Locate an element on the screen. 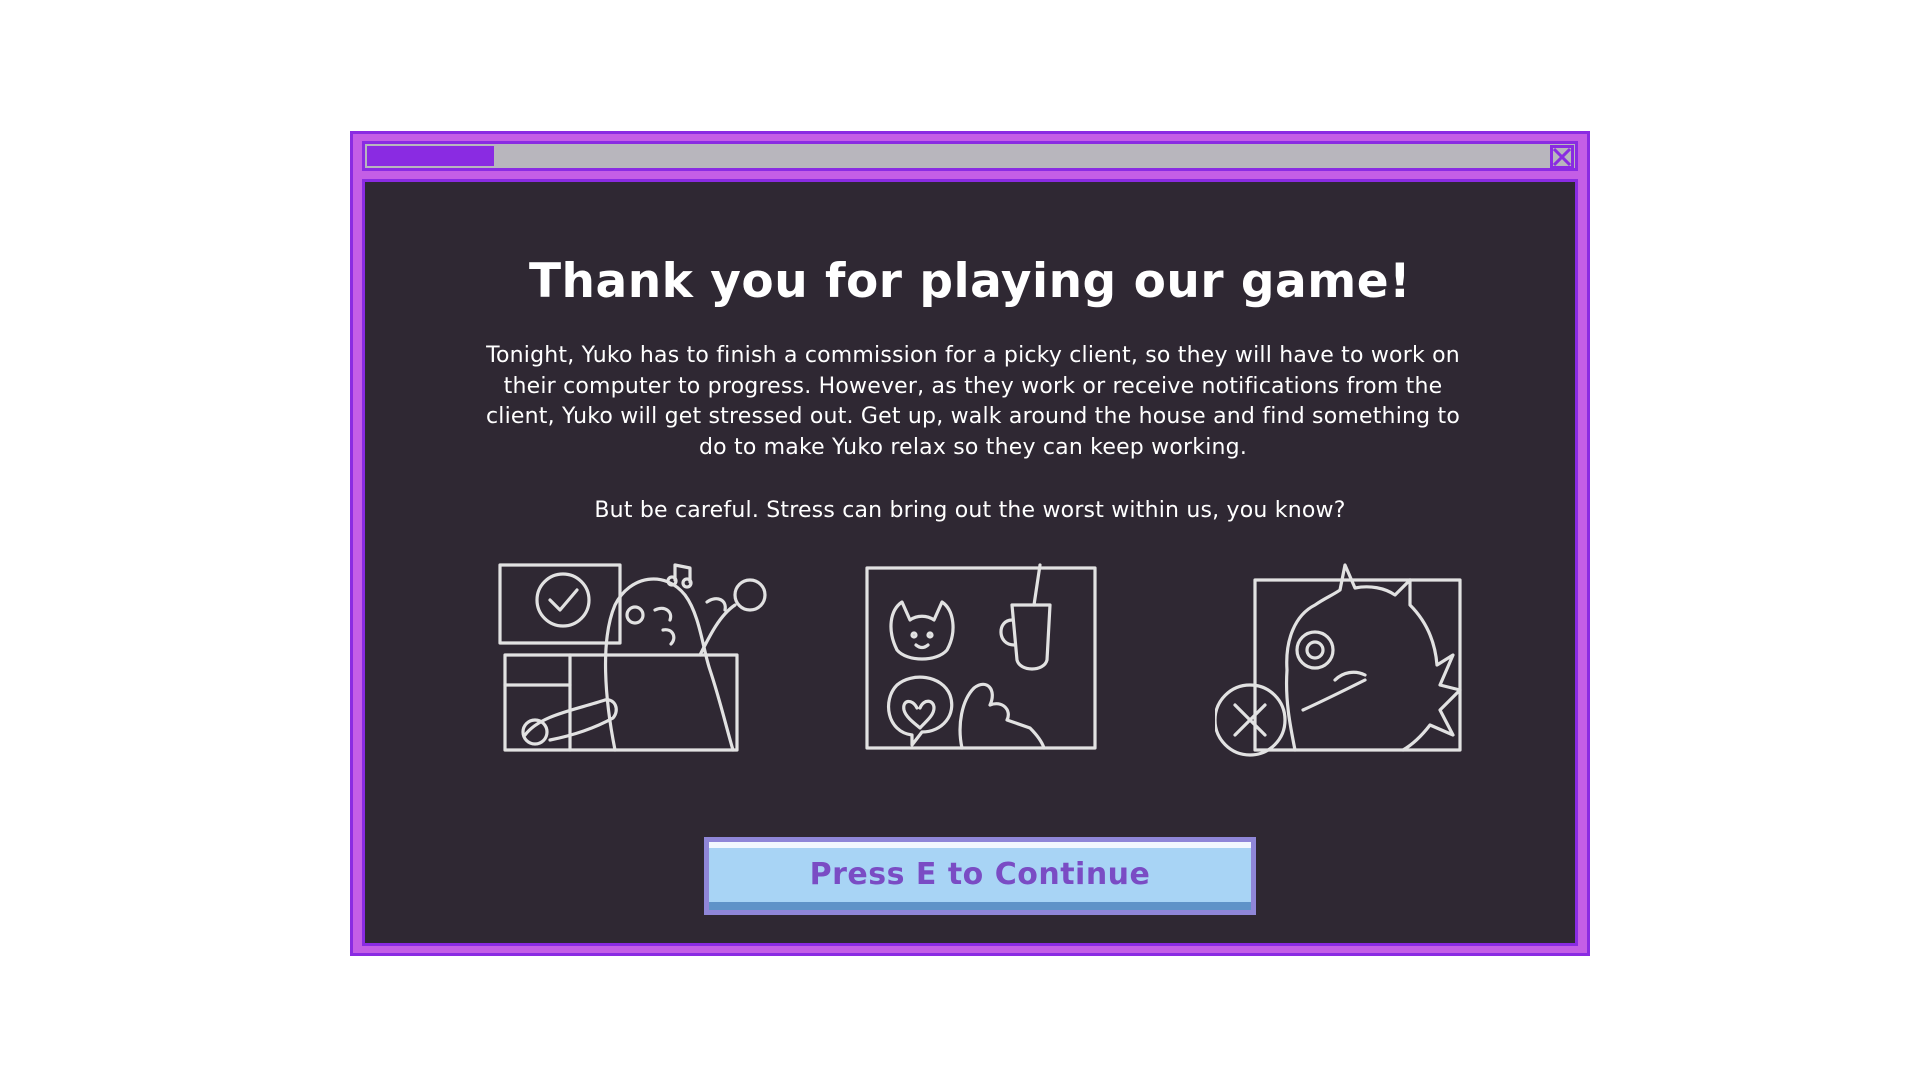 Image resolution: width=1920 pixels, height=1080 pixels. title-bar is located at coordinates (970, 156).